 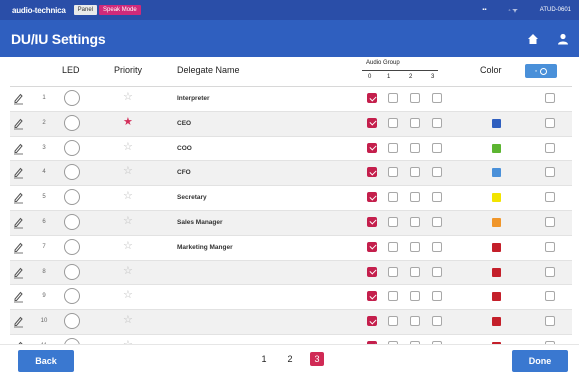 What do you see at coordinates (200, 222) in the screenshot?
I see `delegate-name: Sales Manager` at bounding box center [200, 222].